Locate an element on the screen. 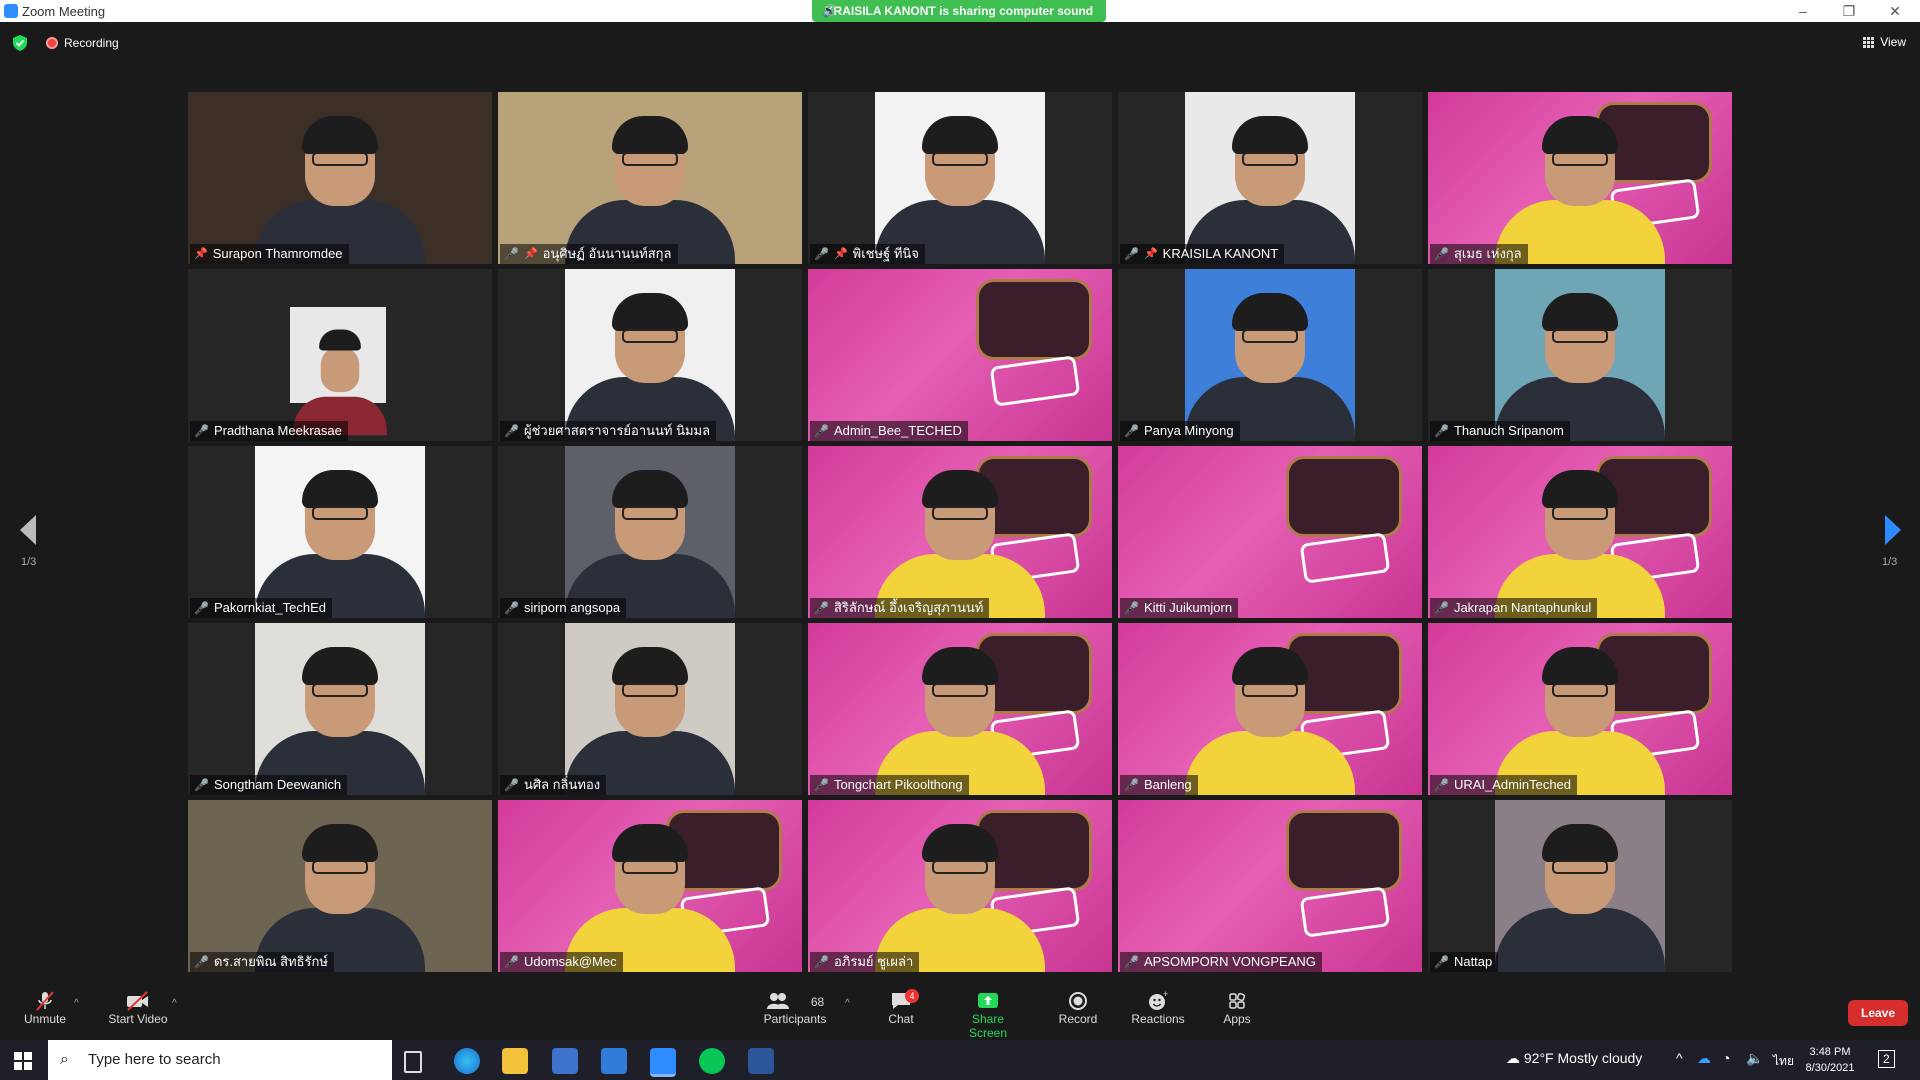 Image resolution: width=1920 pixels, height=1080 pixels. participants-caret-icon: ^ is located at coordinates (847, 1003).